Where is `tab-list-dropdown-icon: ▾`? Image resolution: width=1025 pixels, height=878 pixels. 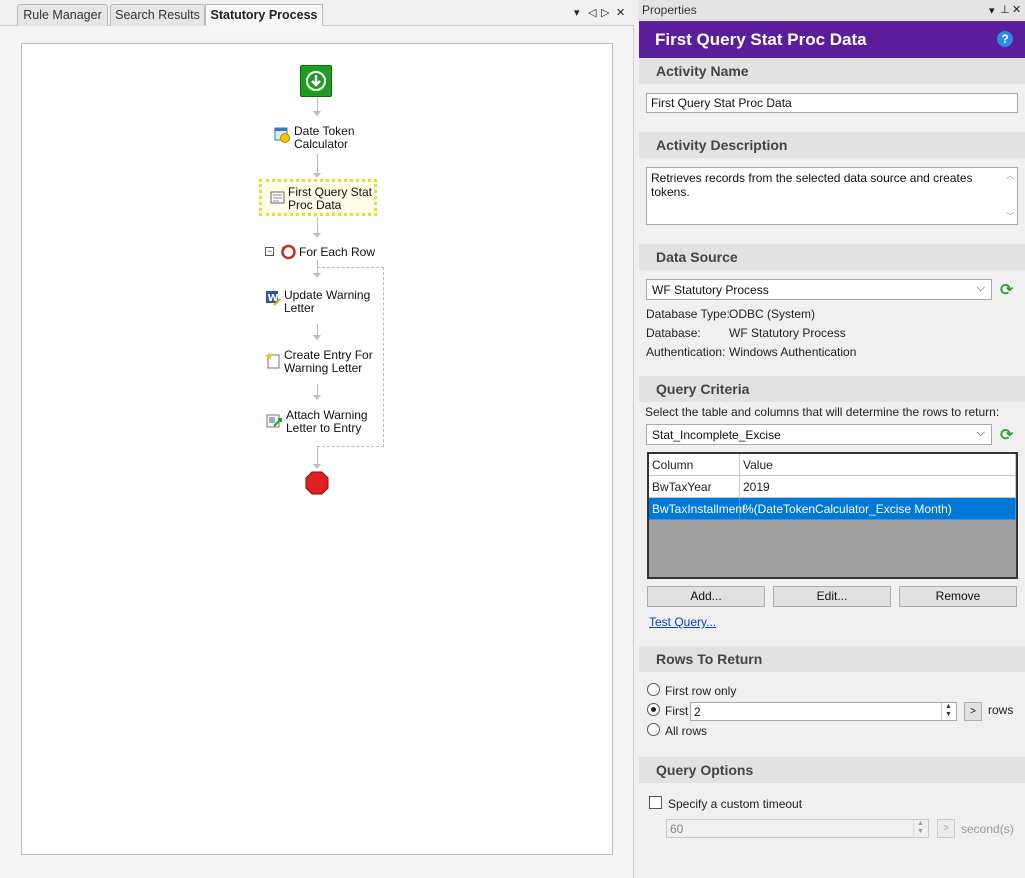 tab-list-dropdown-icon: ▾ is located at coordinates (577, 12).